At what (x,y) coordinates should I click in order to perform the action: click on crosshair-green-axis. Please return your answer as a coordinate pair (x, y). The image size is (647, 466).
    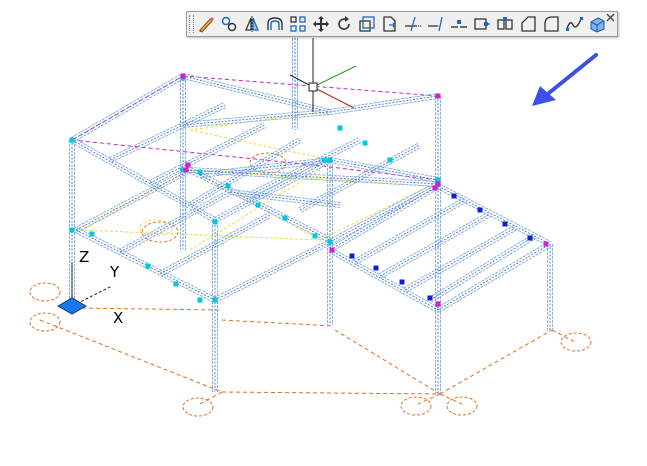
    Looking at the image, I should click on (334, 76).